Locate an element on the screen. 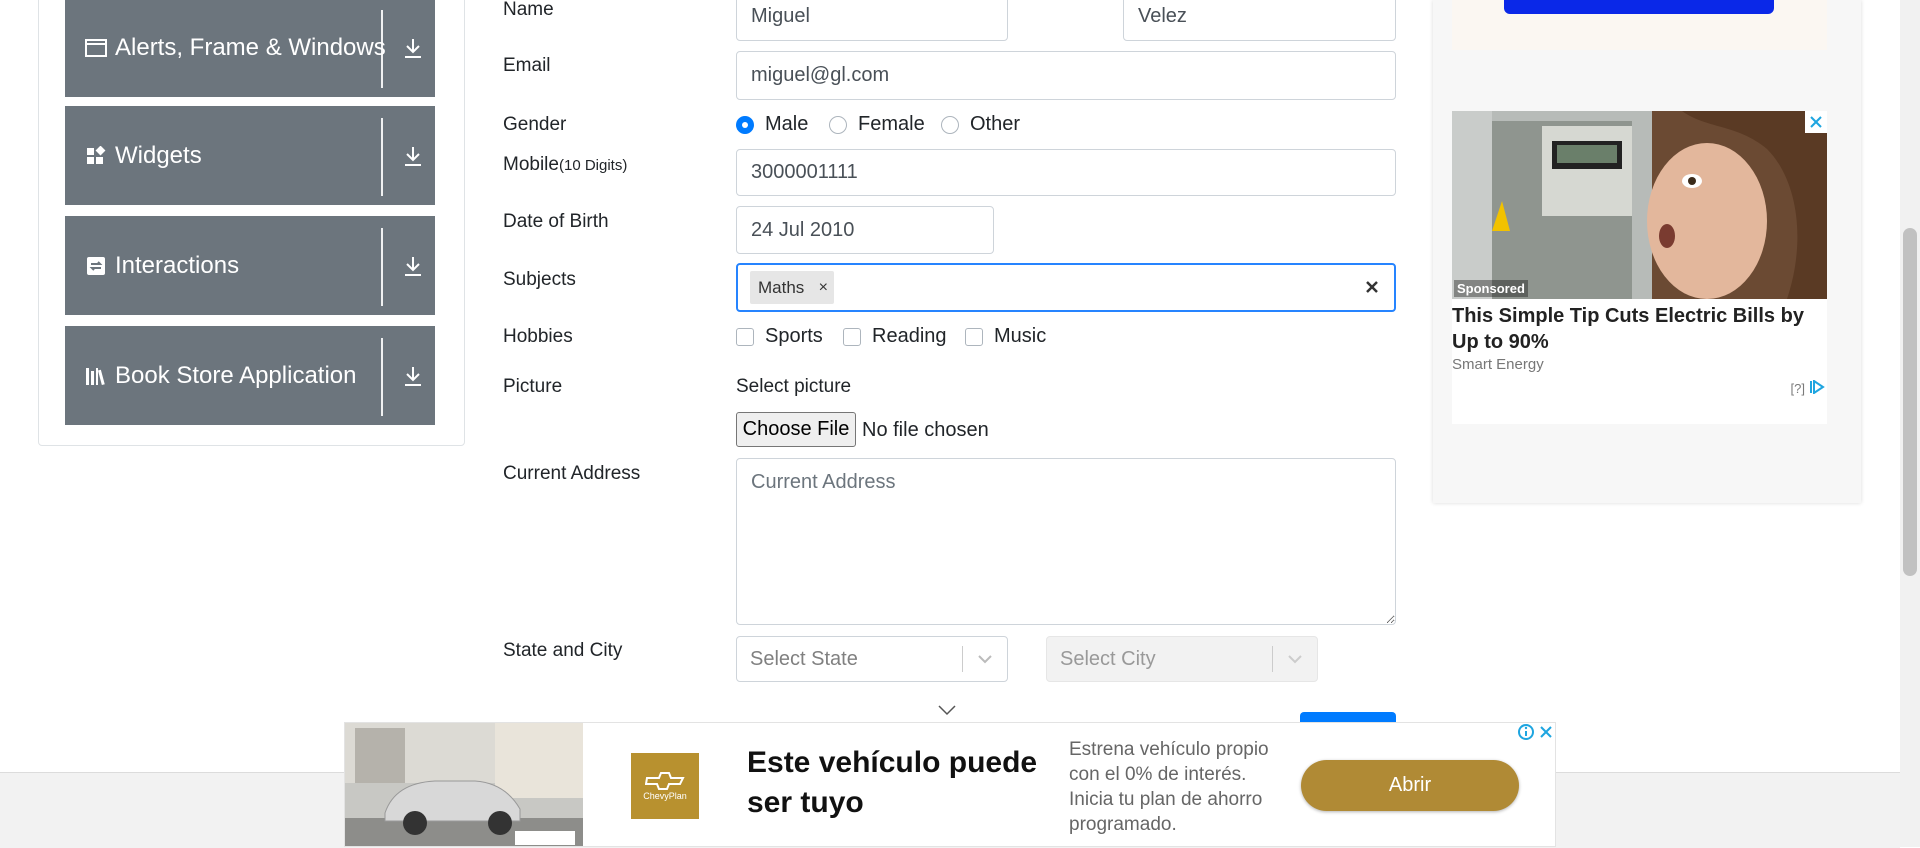 Image resolution: width=1920 pixels, height=848 pixels. last-name-input: Velez is located at coordinates (1259, 20).